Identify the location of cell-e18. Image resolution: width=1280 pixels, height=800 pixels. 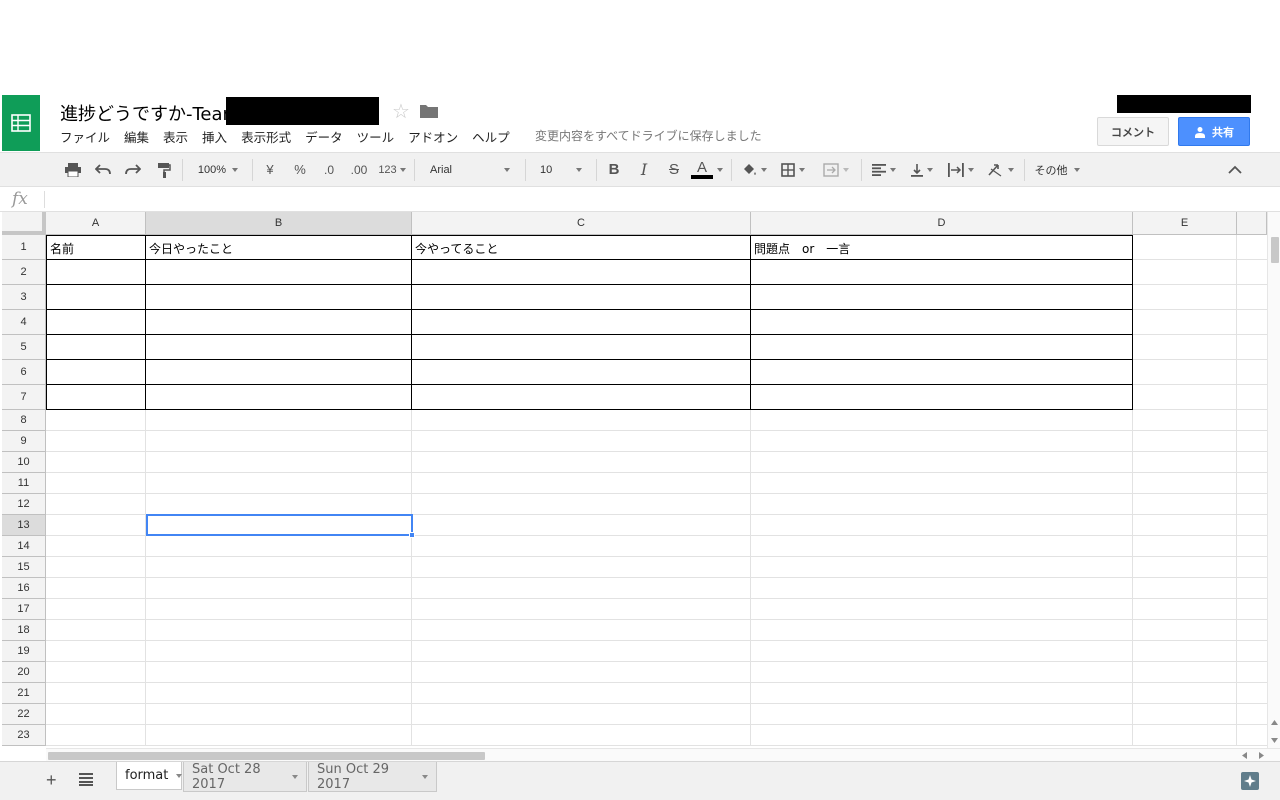
(1185, 630).